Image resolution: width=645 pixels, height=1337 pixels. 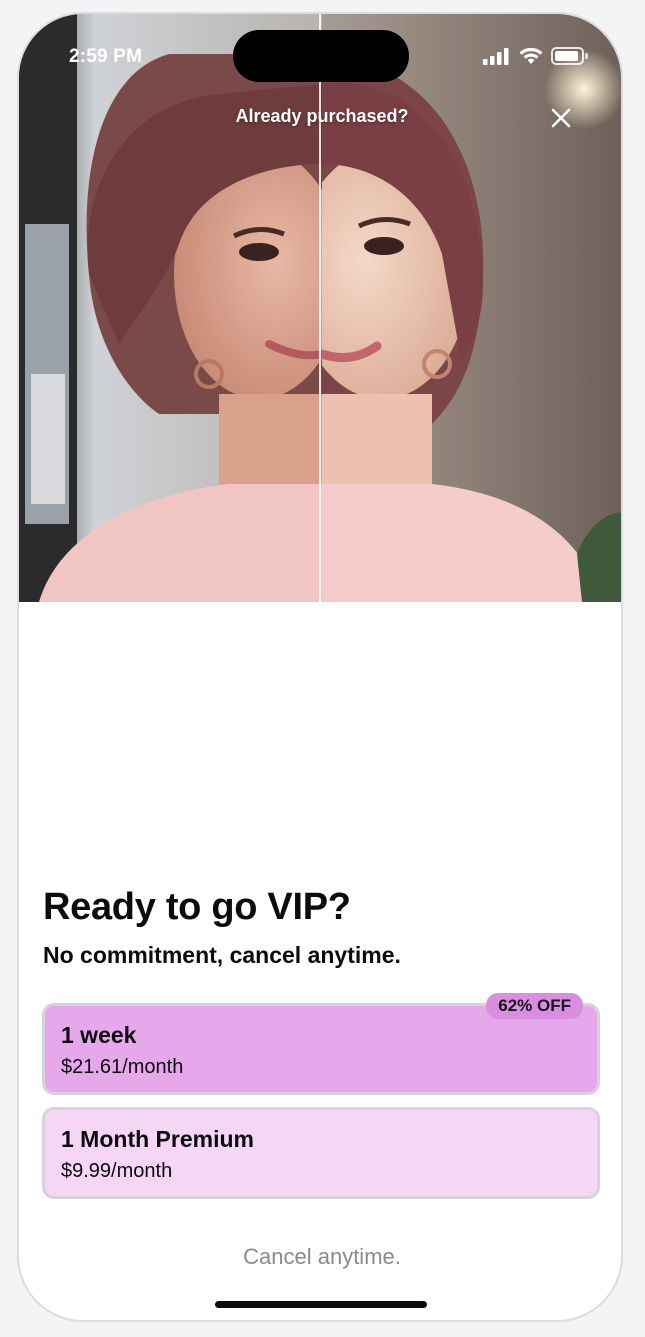 What do you see at coordinates (197, 907) in the screenshot?
I see `paywall-title: Ready to go VIP?` at bounding box center [197, 907].